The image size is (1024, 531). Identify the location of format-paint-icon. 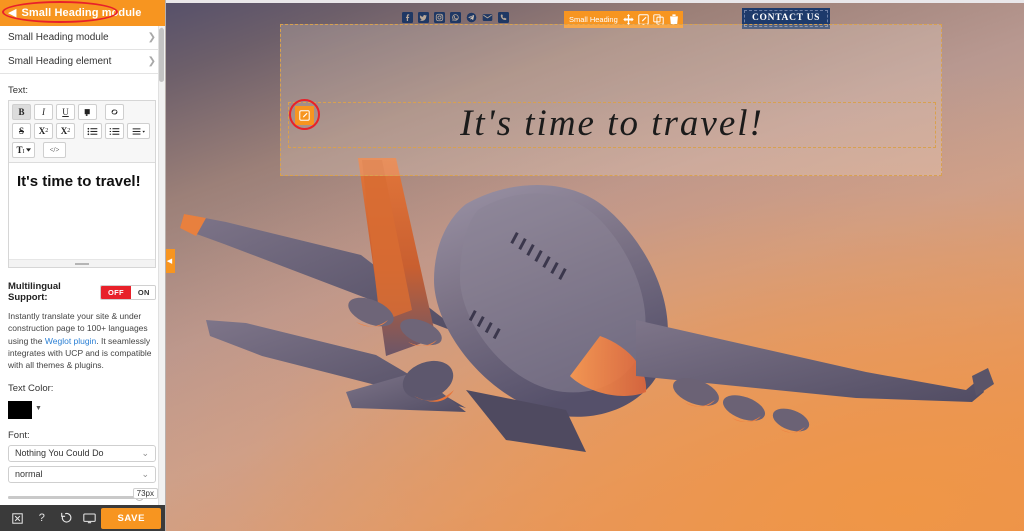
(87, 112).